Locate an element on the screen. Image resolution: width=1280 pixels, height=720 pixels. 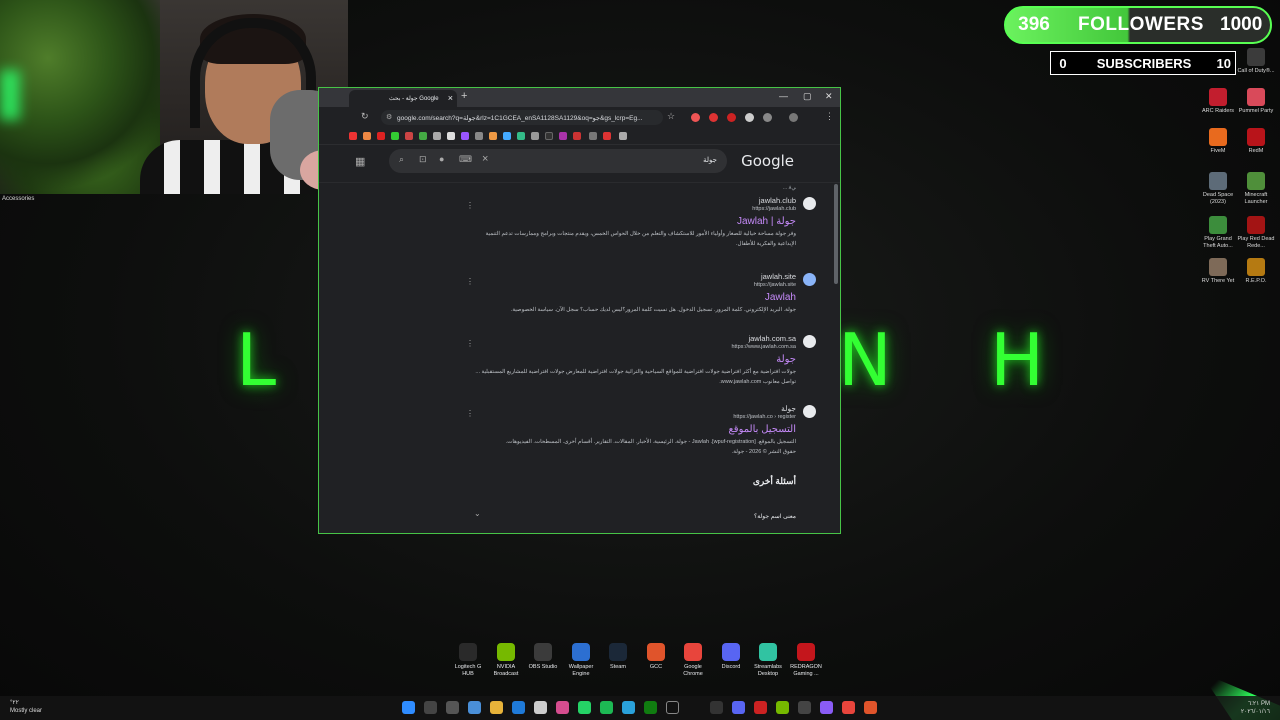
spotify-icon is located at coordinates (606, 707).